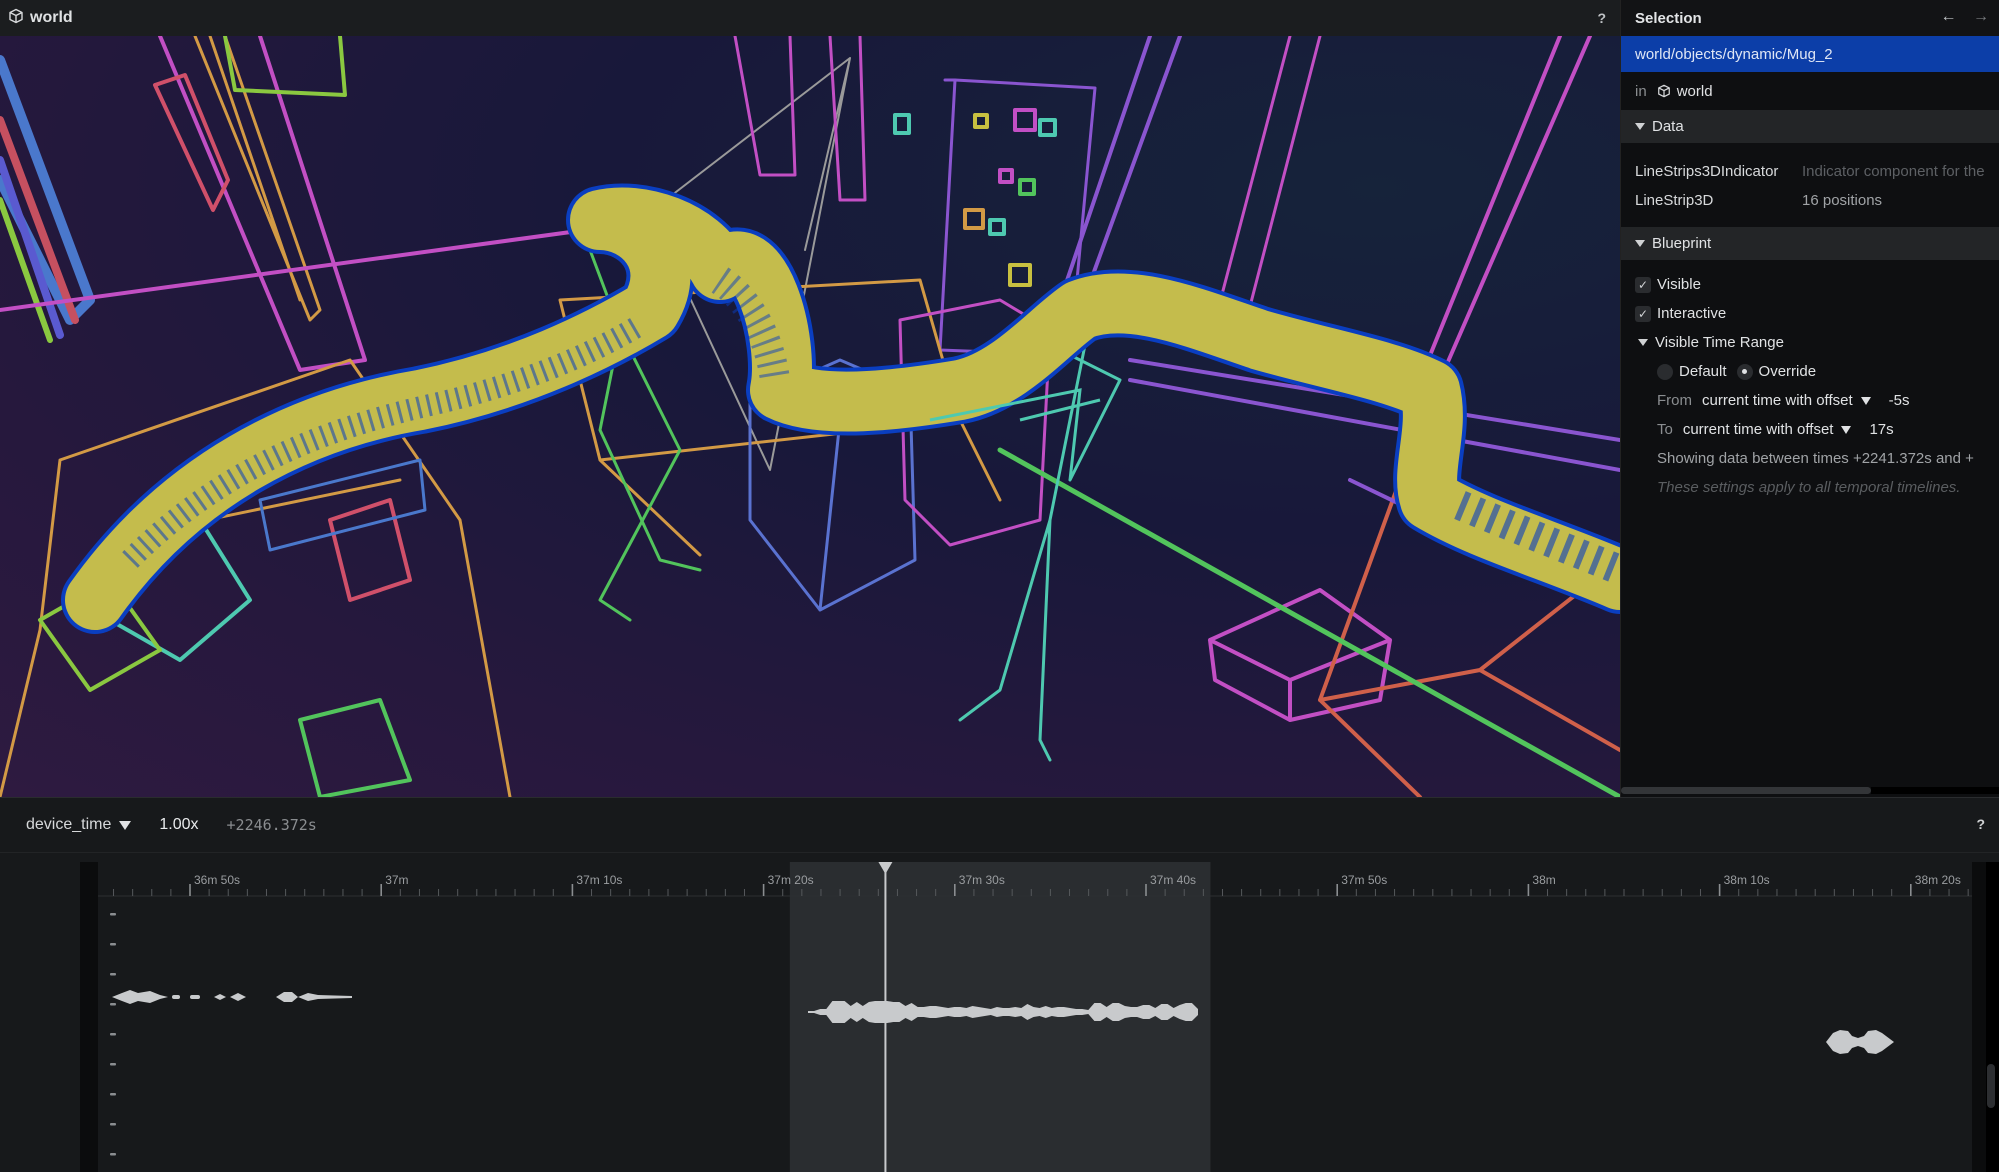  What do you see at coordinates (1707, 171) in the screenshot?
I see `component-name: LineStrips3DIndicator` at bounding box center [1707, 171].